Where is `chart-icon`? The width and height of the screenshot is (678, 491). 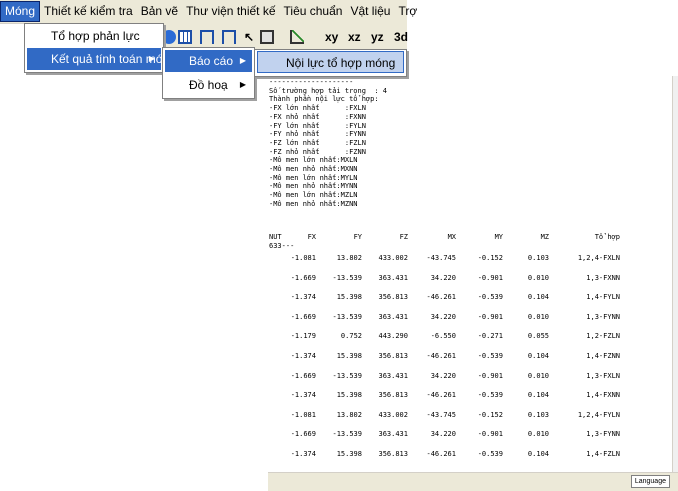
chart-icon is located at coordinates (297, 37).